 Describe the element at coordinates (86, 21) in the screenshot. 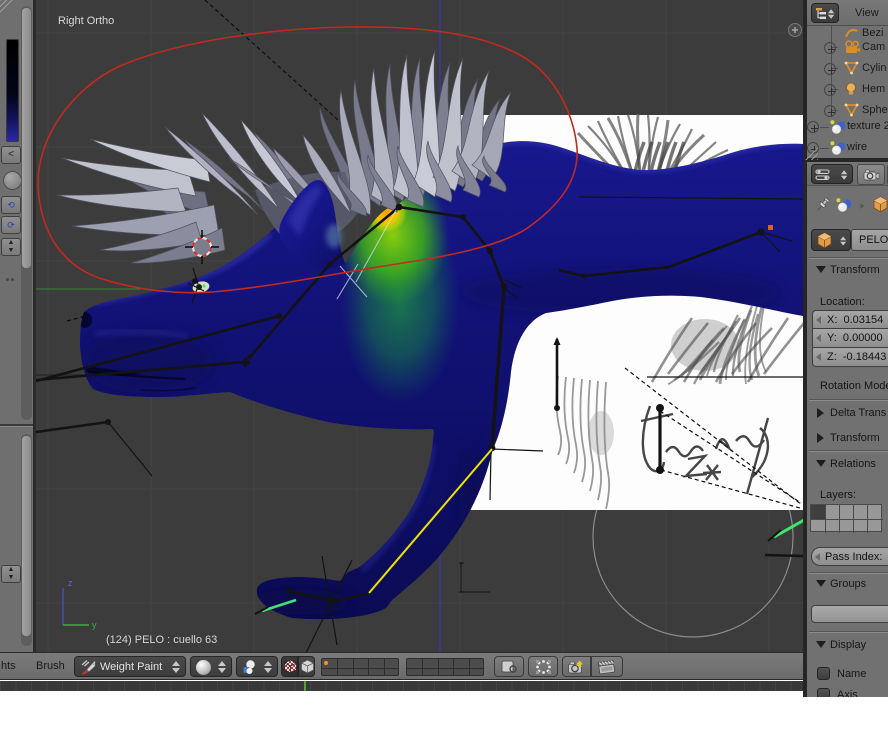

I see `svg-text: Right Ortho` at that location.